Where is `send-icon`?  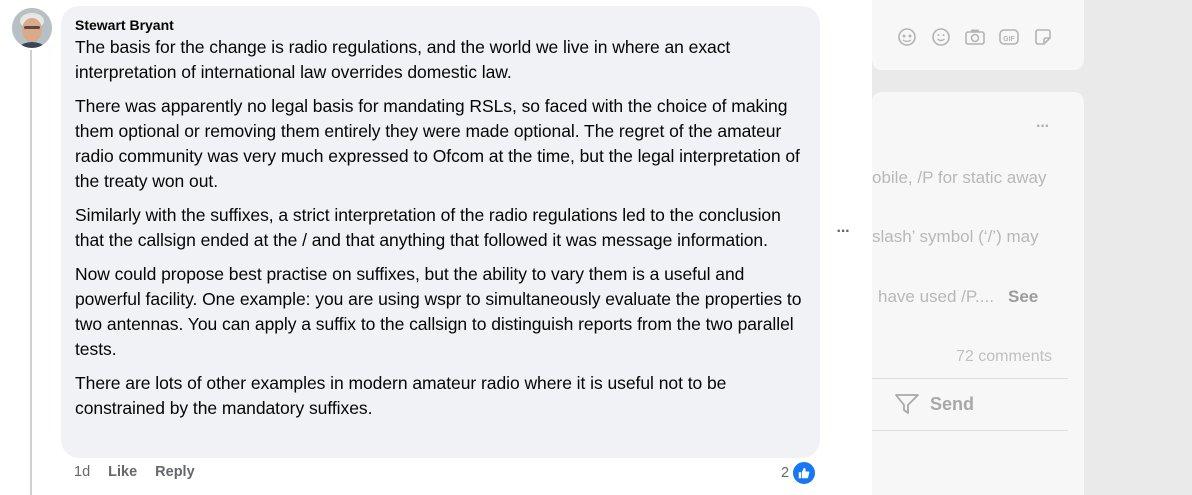 send-icon is located at coordinates (907, 404).